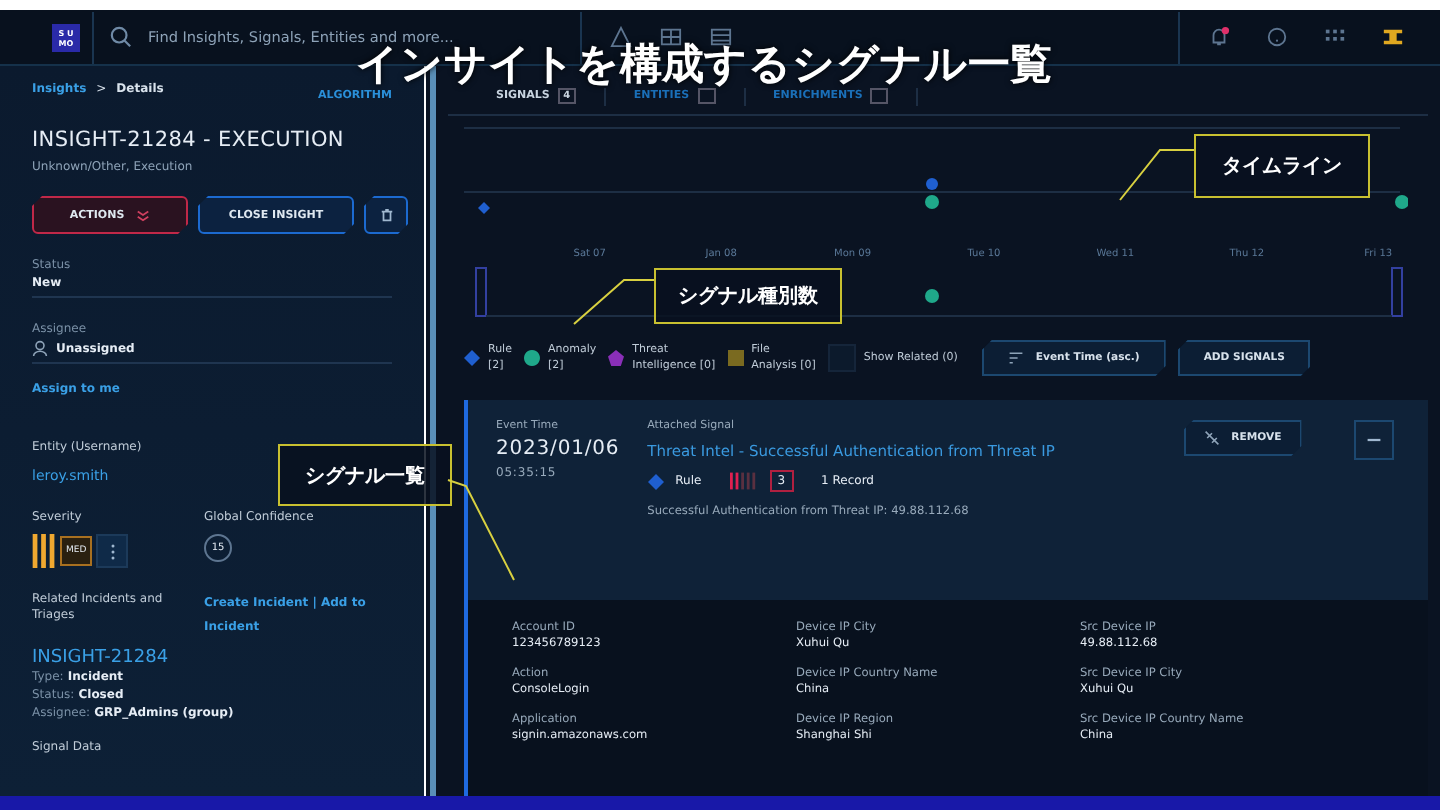  Describe the element at coordinates (748, 296) in the screenshot. I see `callout-label: シグナル種別数` at that location.